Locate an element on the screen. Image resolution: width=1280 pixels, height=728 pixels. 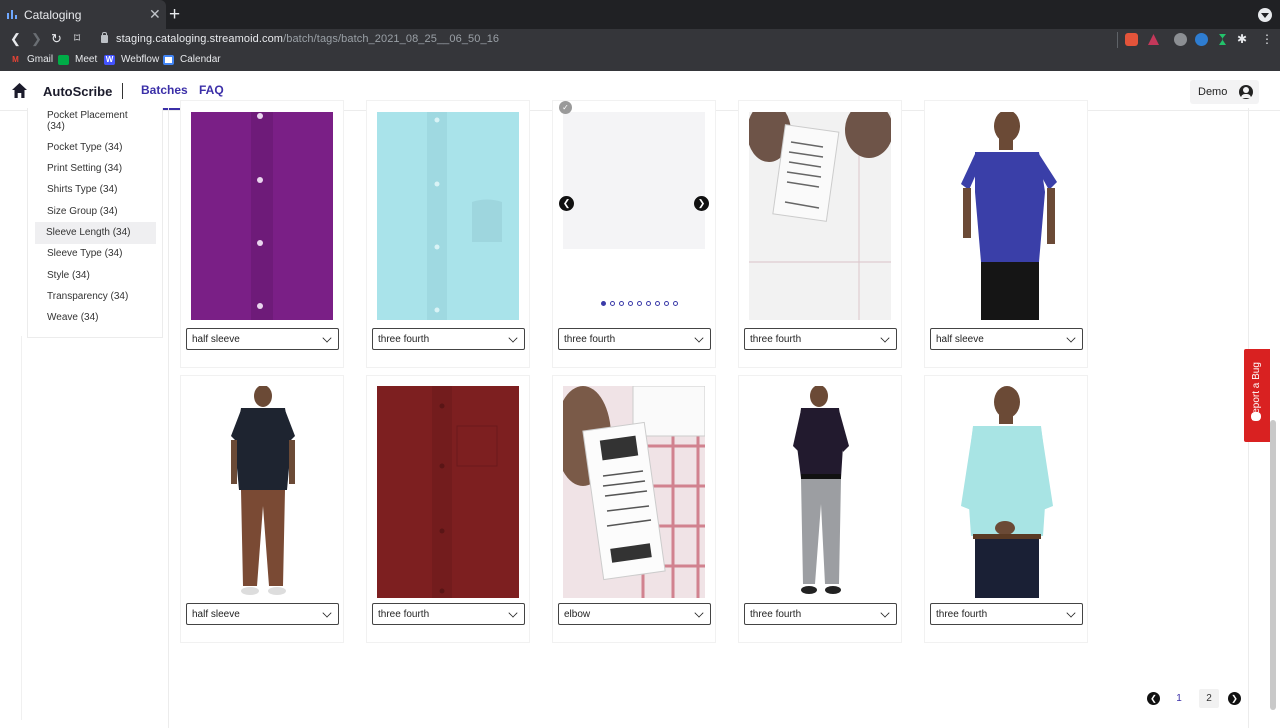
rewards-icon is located at coordinates (1153, 39).